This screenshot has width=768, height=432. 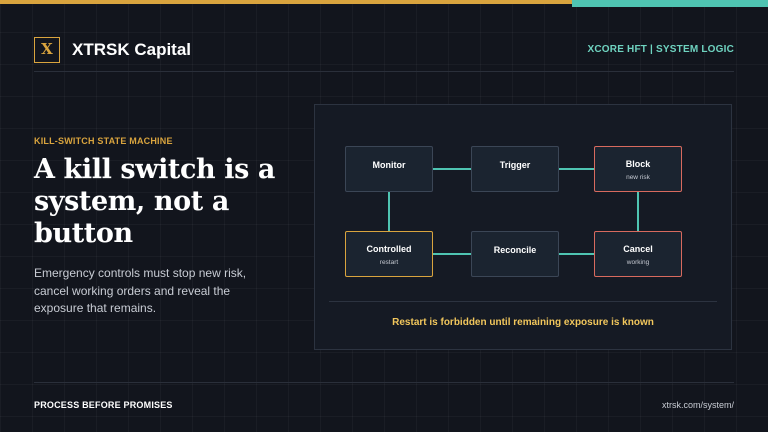 What do you see at coordinates (670, 3) in the screenshot?
I see `top-accent-bar-teal` at bounding box center [670, 3].